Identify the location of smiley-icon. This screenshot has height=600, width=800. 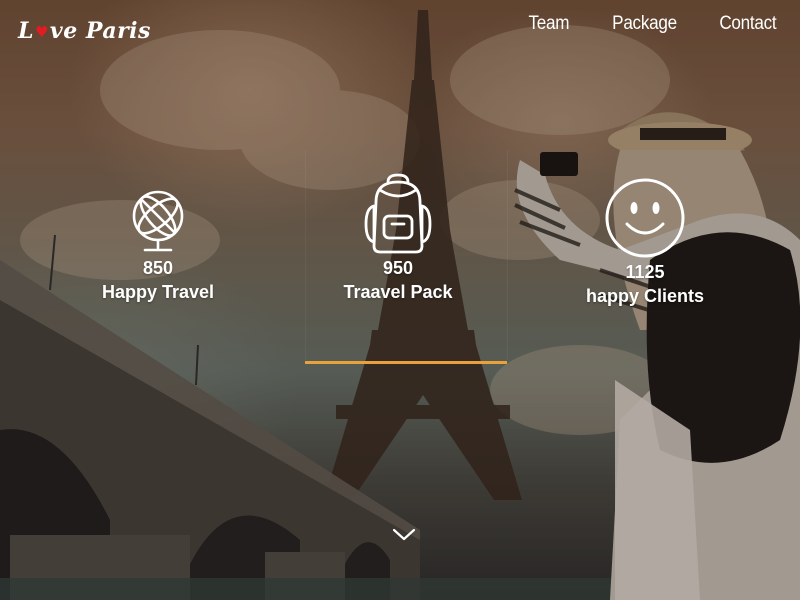
(645, 218).